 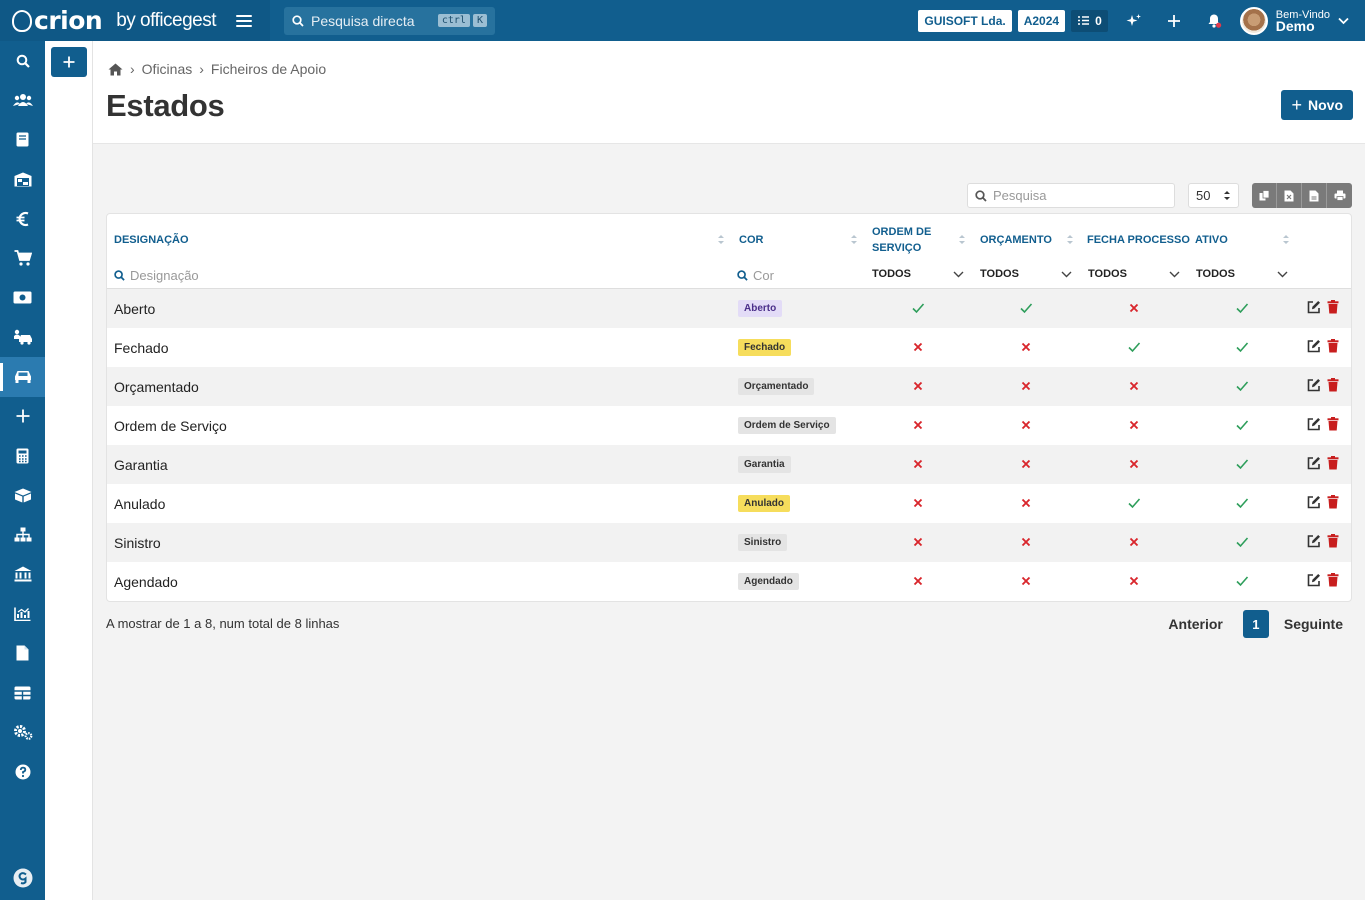 I want to click on page-button-1: 1, so click(x=1255, y=624).